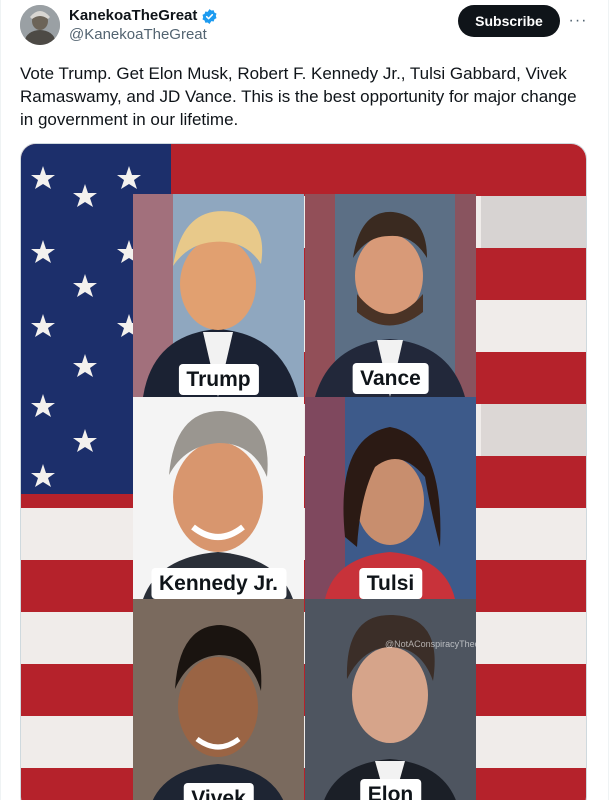  I want to click on avatar, so click(40, 25).